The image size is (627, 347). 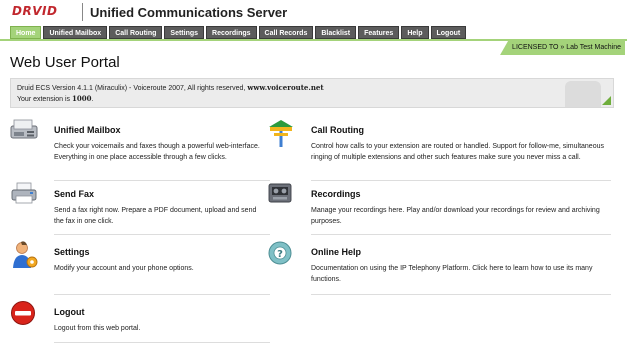 I want to click on voiceroute-link: www.voiceroute.net, so click(x=285, y=87).